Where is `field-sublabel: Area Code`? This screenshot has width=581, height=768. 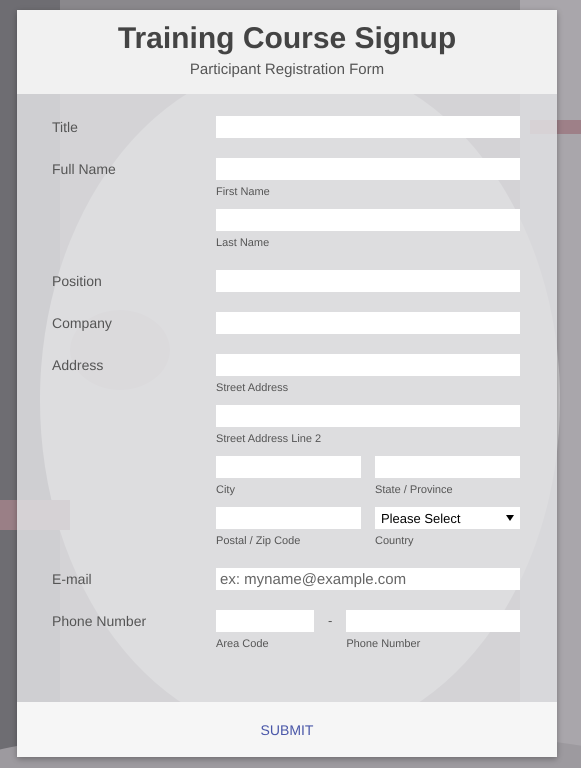
field-sublabel: Area Code is located at coordinates (243, 644).